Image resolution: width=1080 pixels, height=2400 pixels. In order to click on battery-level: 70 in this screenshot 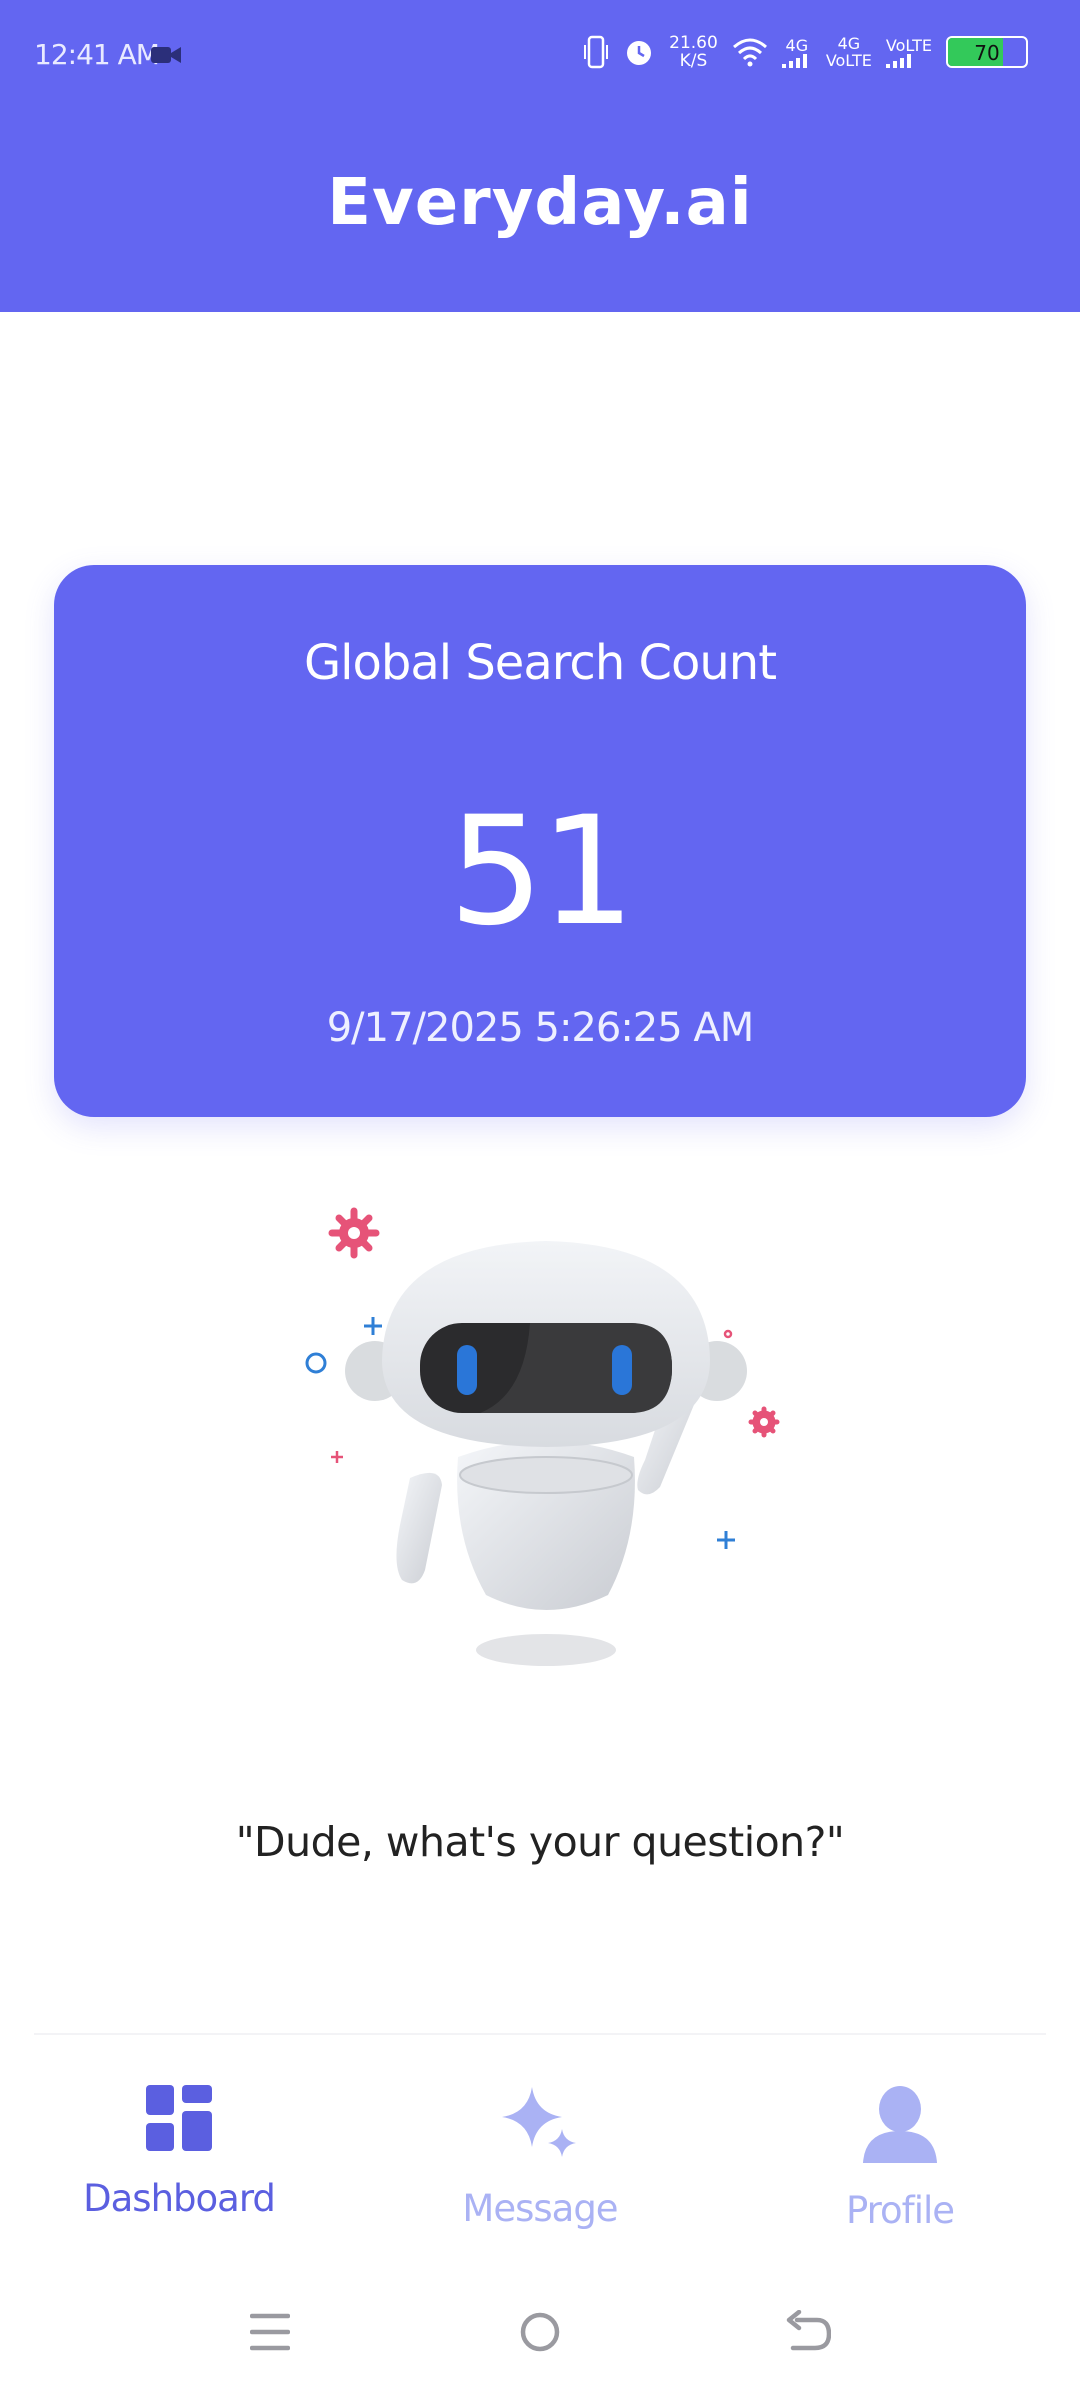, I will do `click(987, 53)`.